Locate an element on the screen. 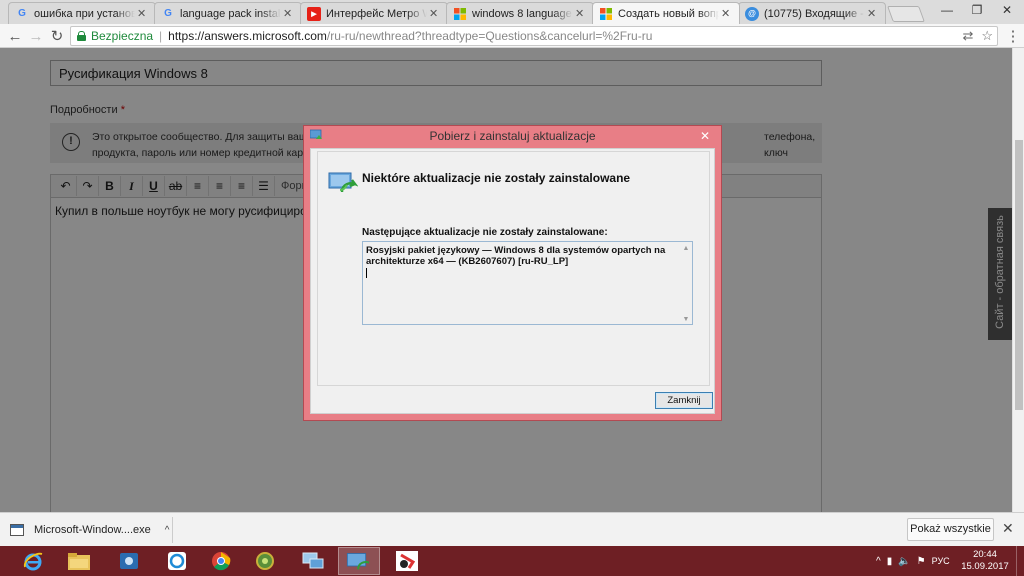 The height and width of the screenshot is (576, 1024). volume-icon: 🔈 is located at coordinates (904, 561).